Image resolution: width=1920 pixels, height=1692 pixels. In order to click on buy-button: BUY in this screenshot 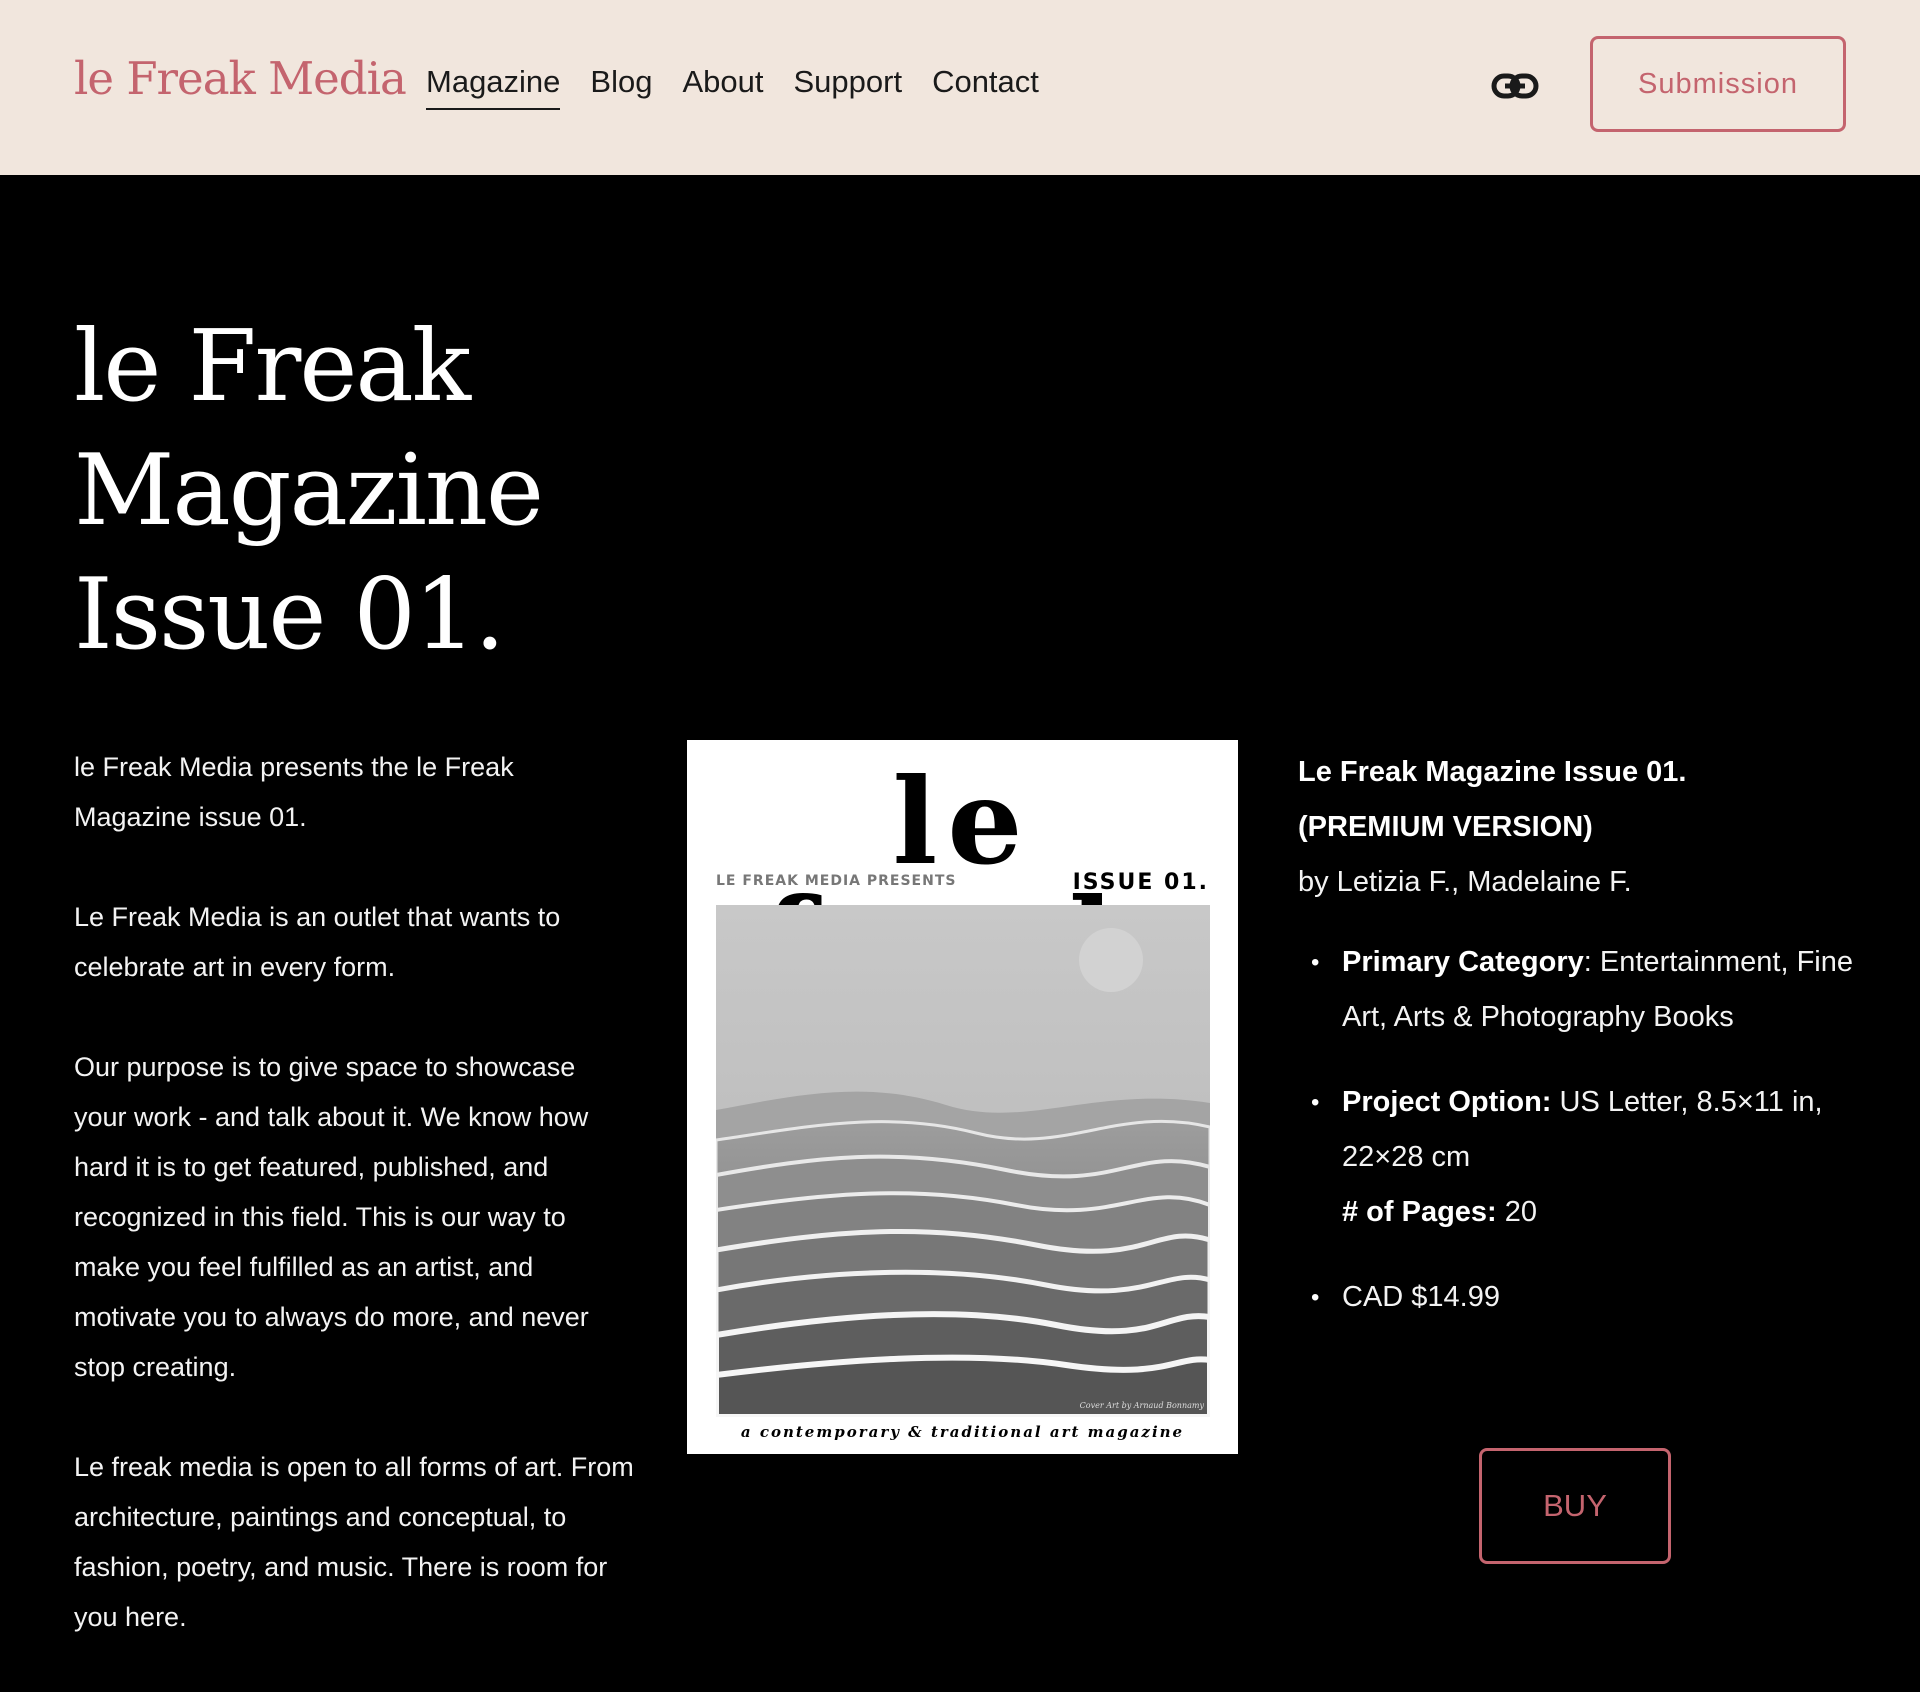, I will do `click(1575, 1506)`.